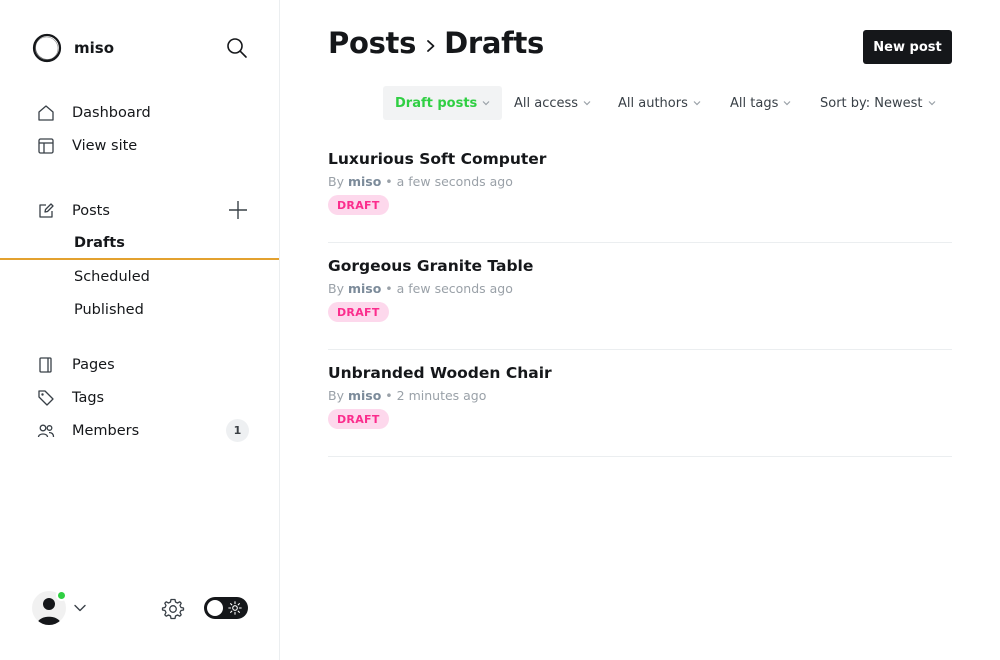 The height and width of the screenshot is (660, 1000). I want to click on sidebar-item-dashboard: Dashboard, so click(139, 113).